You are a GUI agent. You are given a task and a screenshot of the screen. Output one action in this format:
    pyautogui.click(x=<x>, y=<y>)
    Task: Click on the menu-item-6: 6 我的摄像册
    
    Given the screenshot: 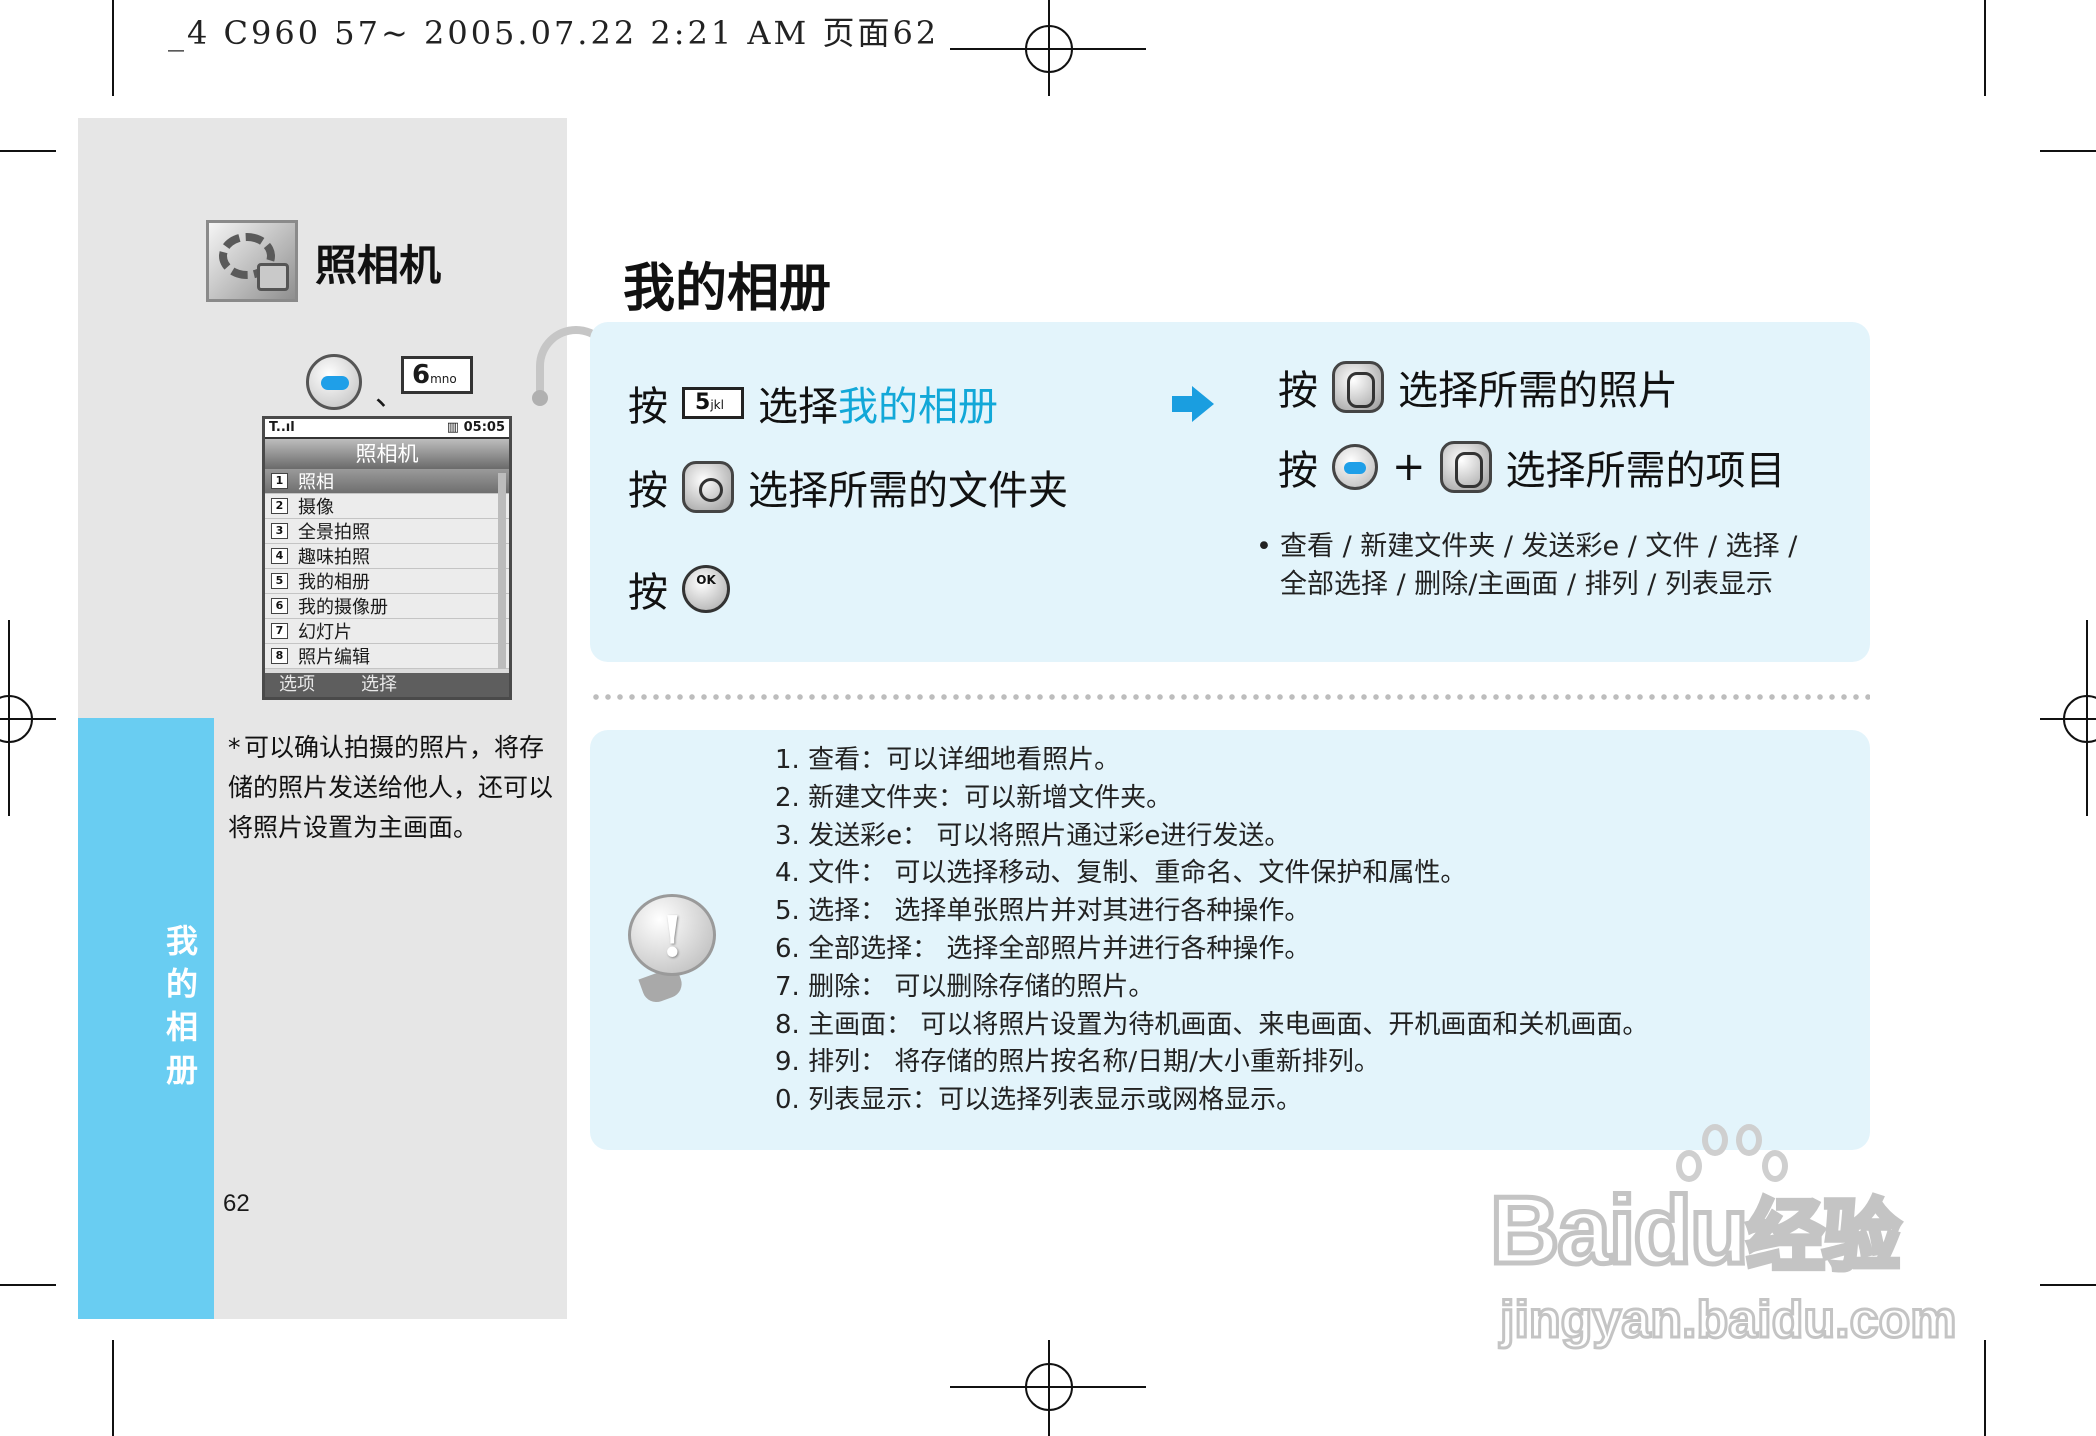 What is the action you would take?
    pyautogui.click(x=387, y=606)
    